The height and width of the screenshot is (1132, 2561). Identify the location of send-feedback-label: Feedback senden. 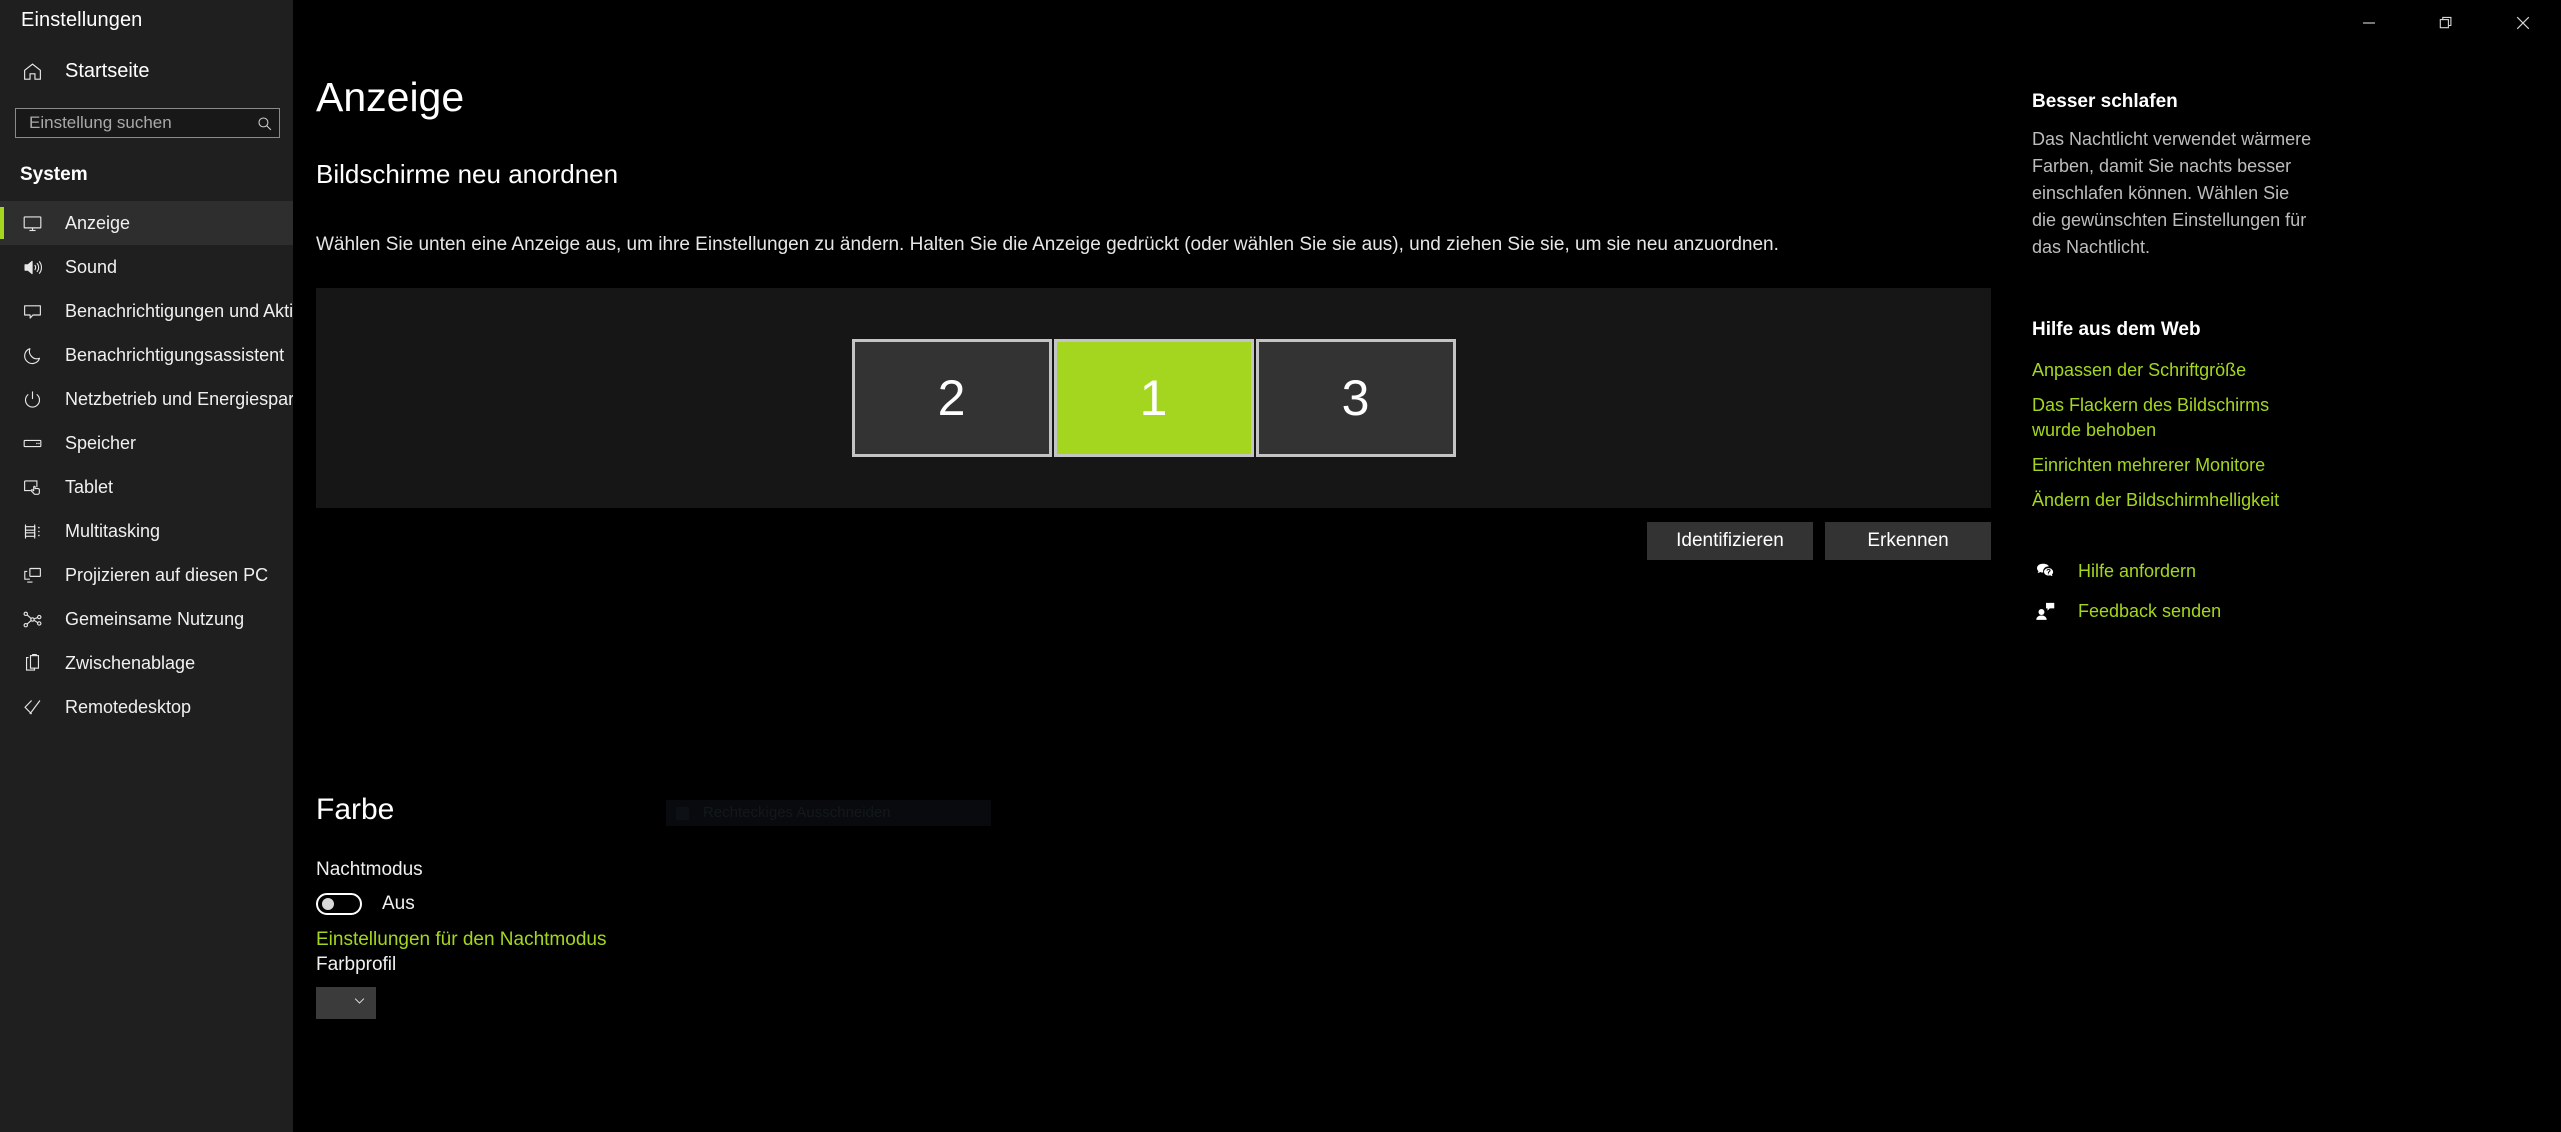
(2149, 611).